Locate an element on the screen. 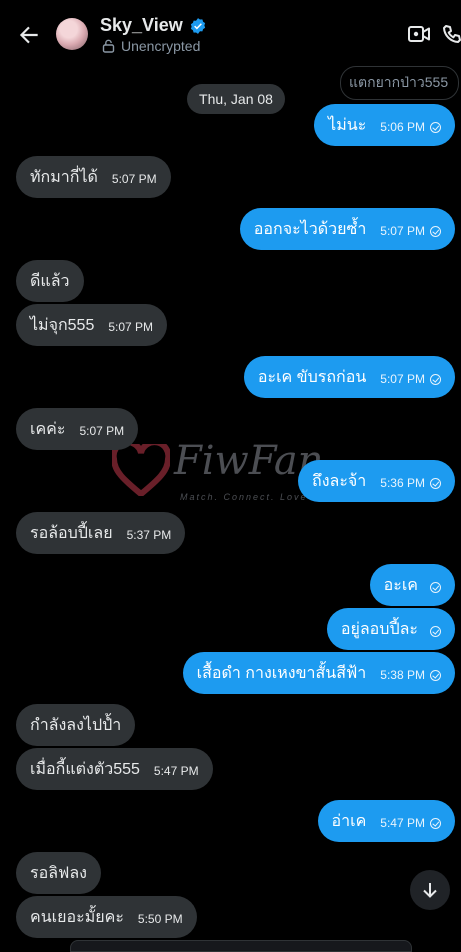 Image resolution: width=461 pixels, height=952 pixels. message-text: อยู่ลอบปี้ละ is located at coordinates (379, 629).